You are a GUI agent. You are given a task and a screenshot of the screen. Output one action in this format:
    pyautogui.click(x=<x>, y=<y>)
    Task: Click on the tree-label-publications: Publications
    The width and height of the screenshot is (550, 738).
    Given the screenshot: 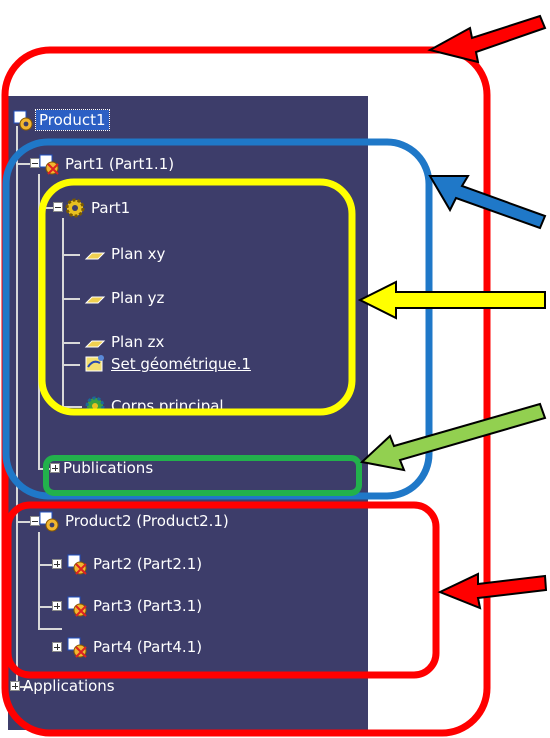 What is the action you would take?
    pyautogui.click(x=108, y=468)
    